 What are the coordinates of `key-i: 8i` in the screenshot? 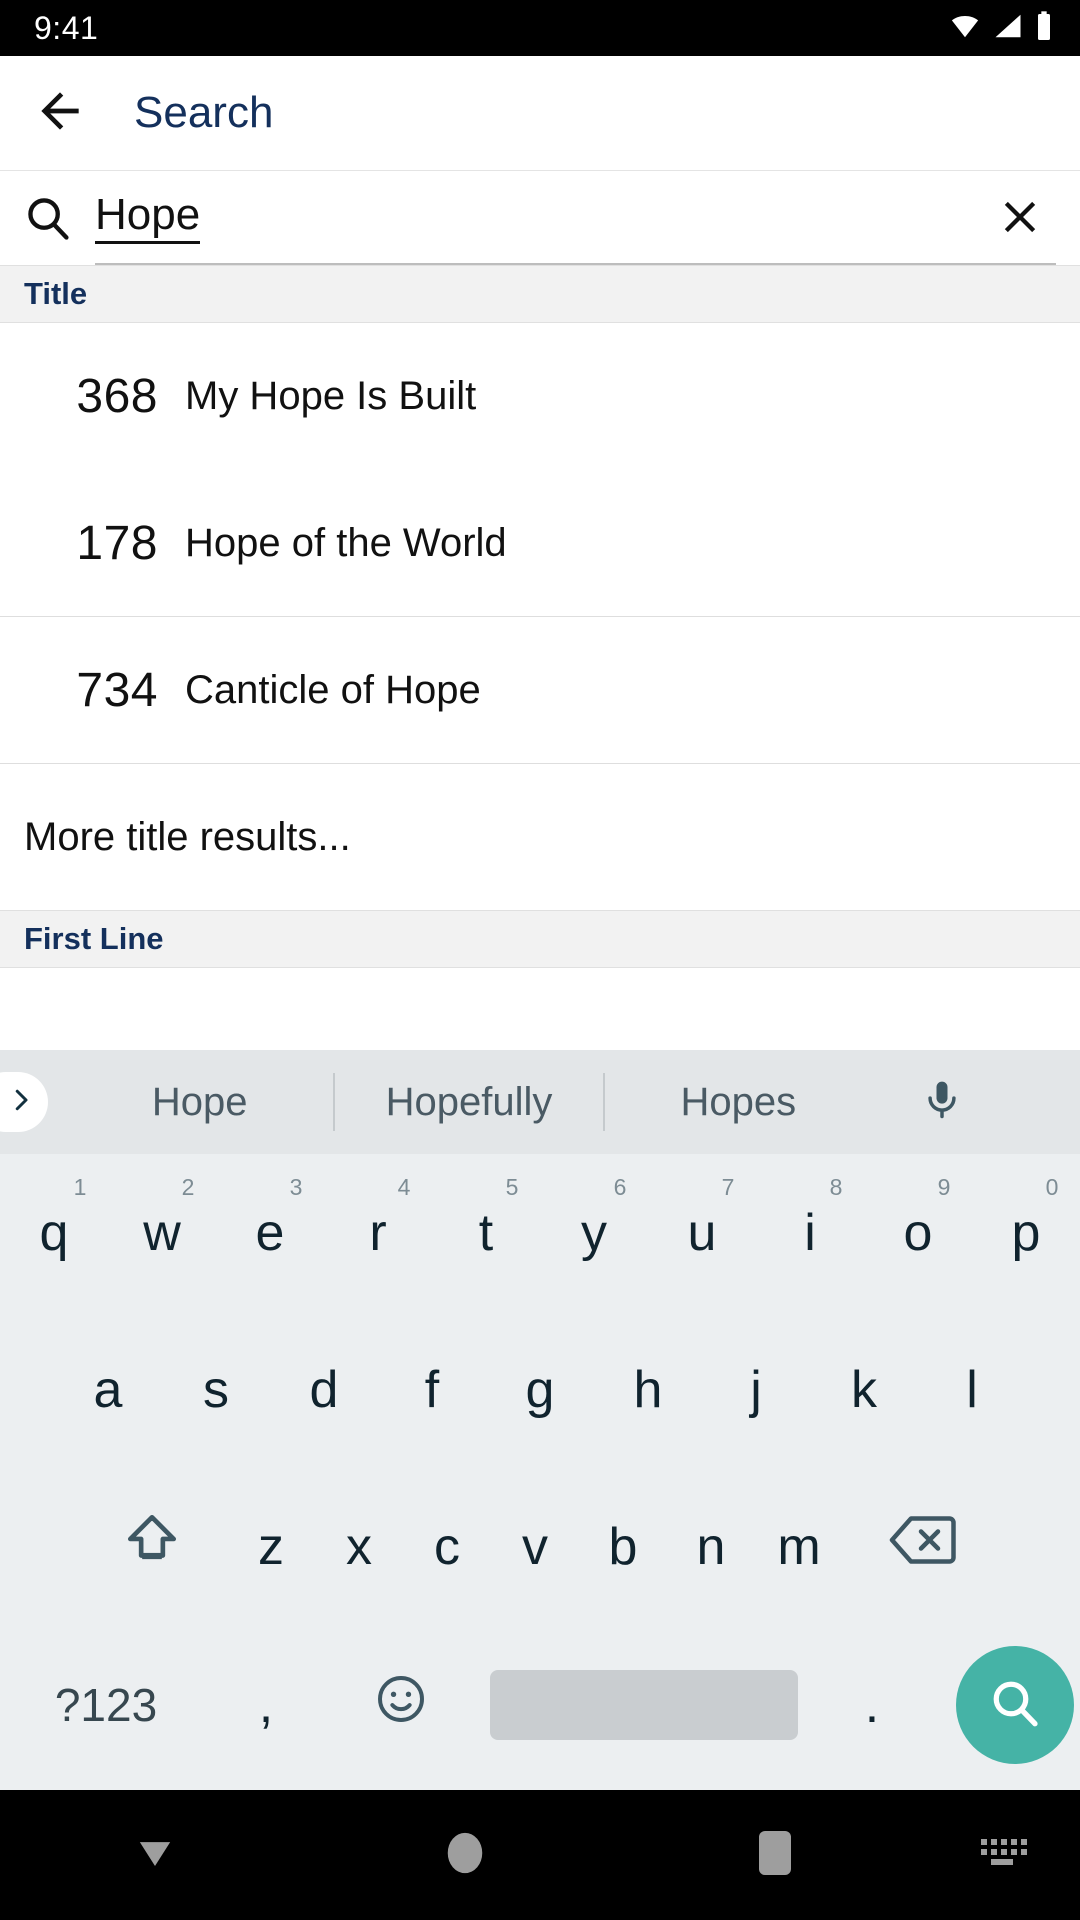 It's located at (810, 1232).